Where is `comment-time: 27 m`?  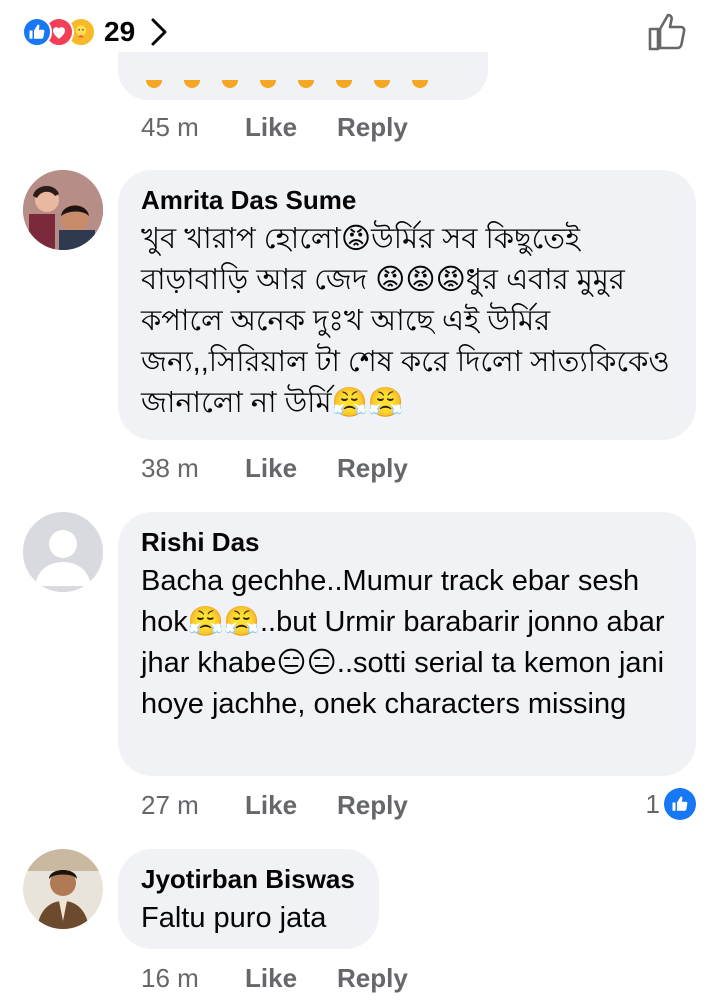
comment-time: 27 m is located at coordinates (170, 805).